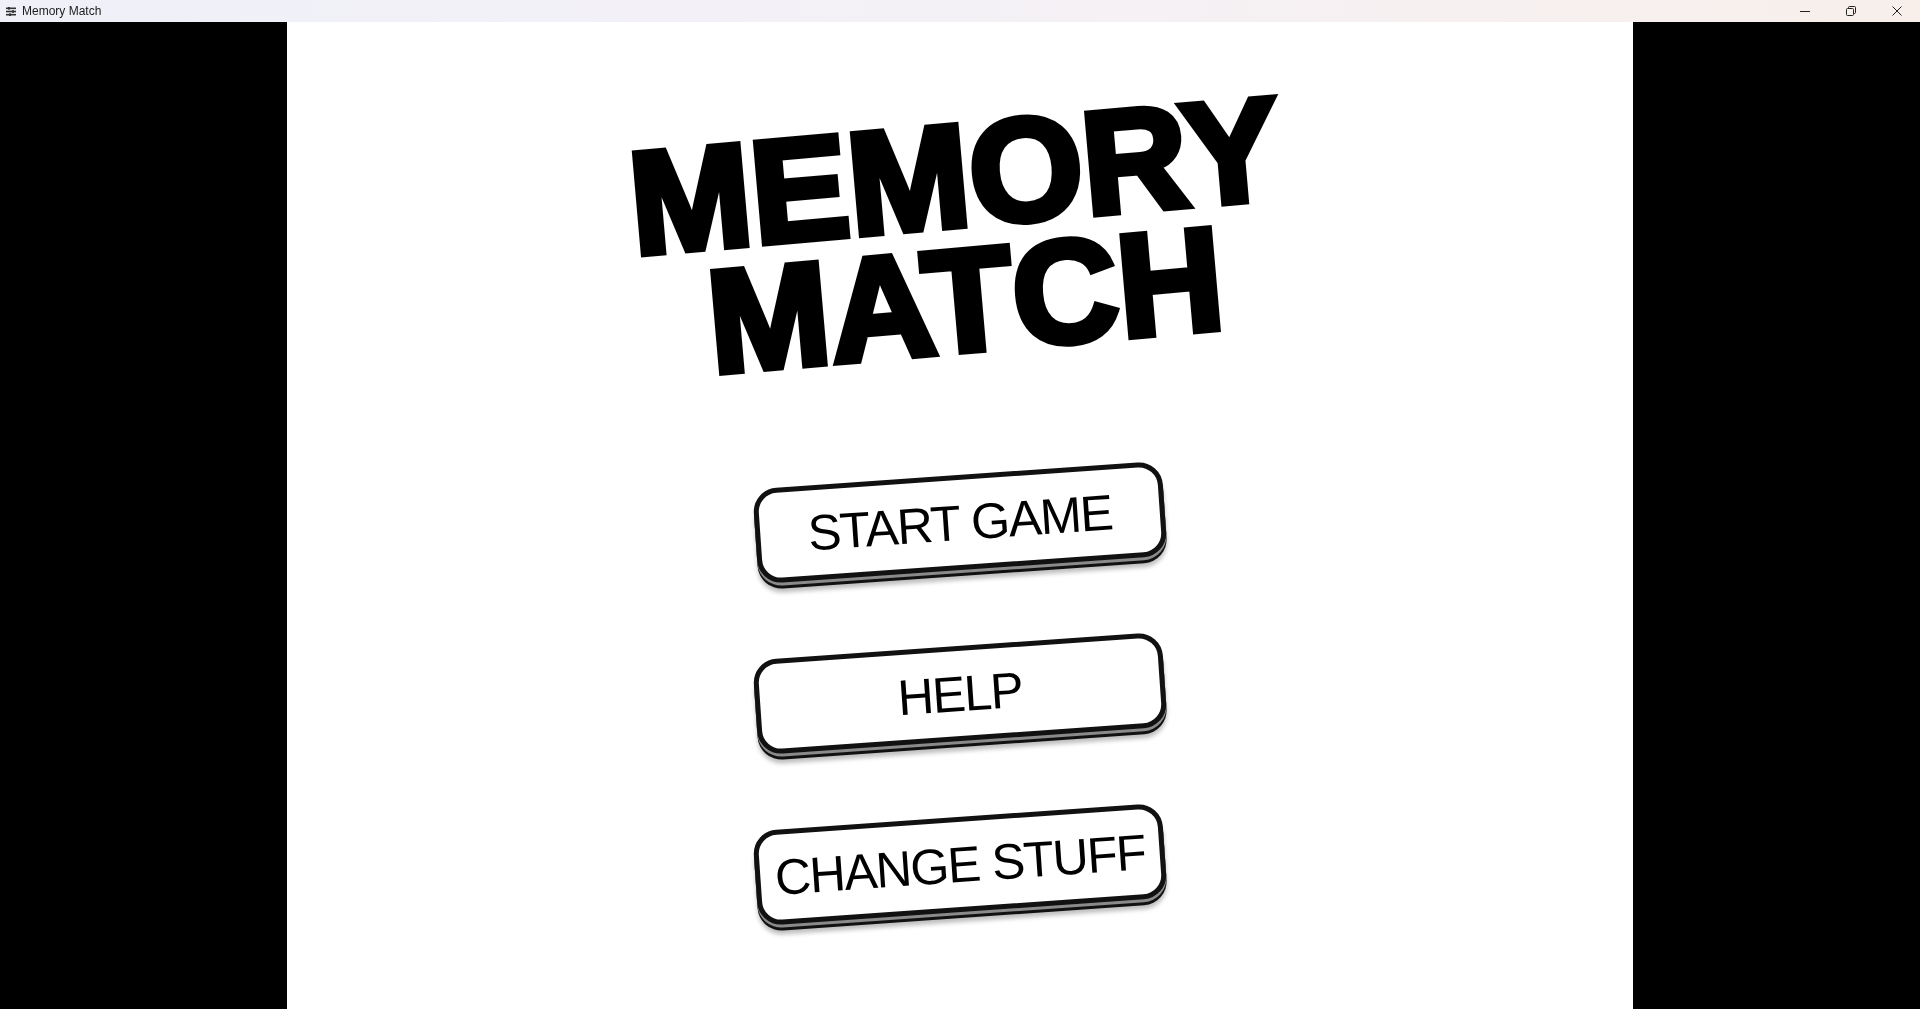  What do you see at coordinates (11, 11) in the screenshot?
I see `app-icon` at bounding box center [11, 11].